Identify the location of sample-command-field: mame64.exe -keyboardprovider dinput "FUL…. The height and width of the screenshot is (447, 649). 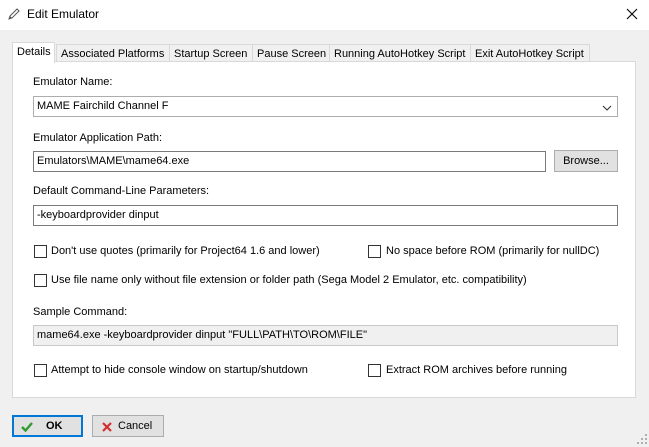
(325, 335).